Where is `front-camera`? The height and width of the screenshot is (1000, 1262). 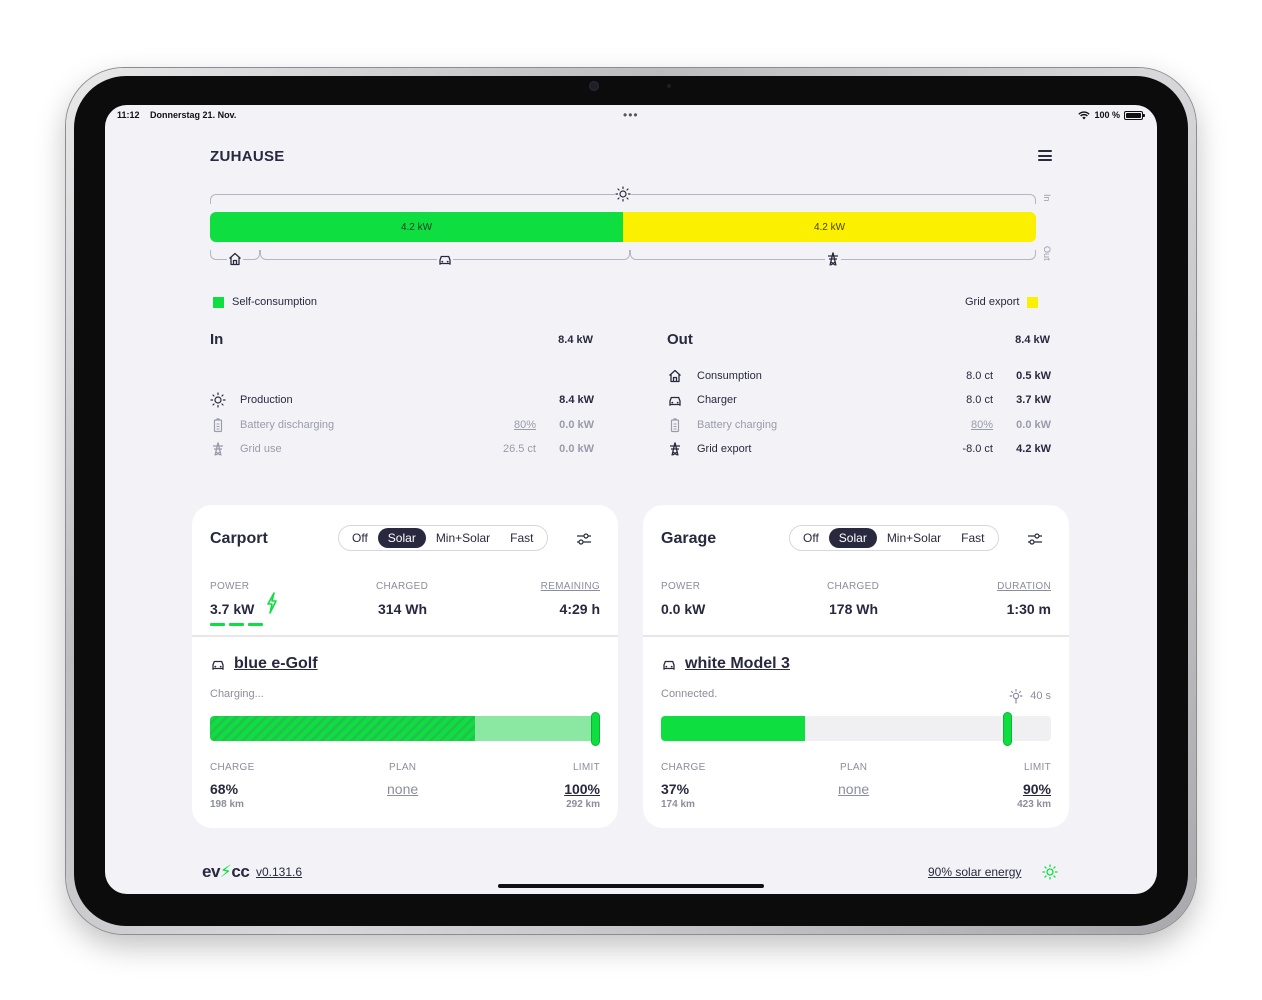 front-camera is located at coordinates (594, 86).